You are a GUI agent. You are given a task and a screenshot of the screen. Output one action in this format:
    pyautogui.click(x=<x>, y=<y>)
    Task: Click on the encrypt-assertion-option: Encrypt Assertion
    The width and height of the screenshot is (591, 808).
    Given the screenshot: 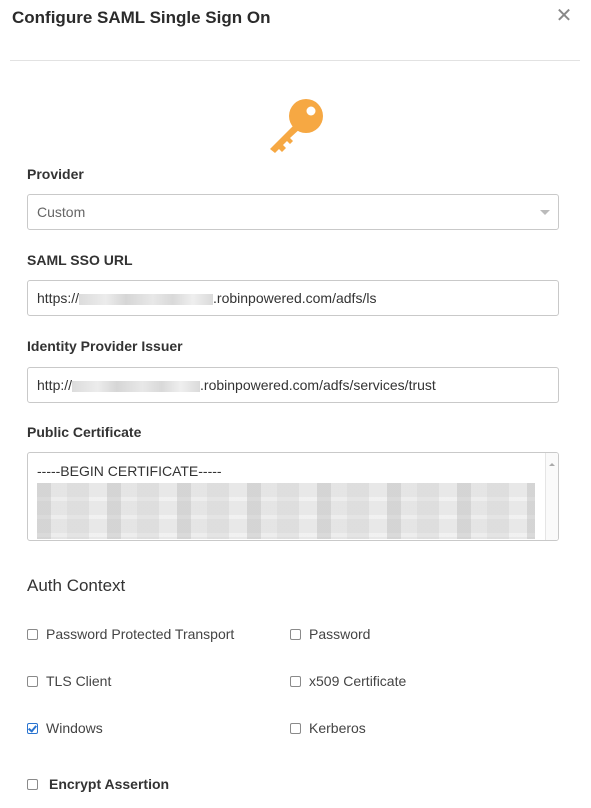 What is the action you would take?
    pyautogui.click(x=98, y=784)
    